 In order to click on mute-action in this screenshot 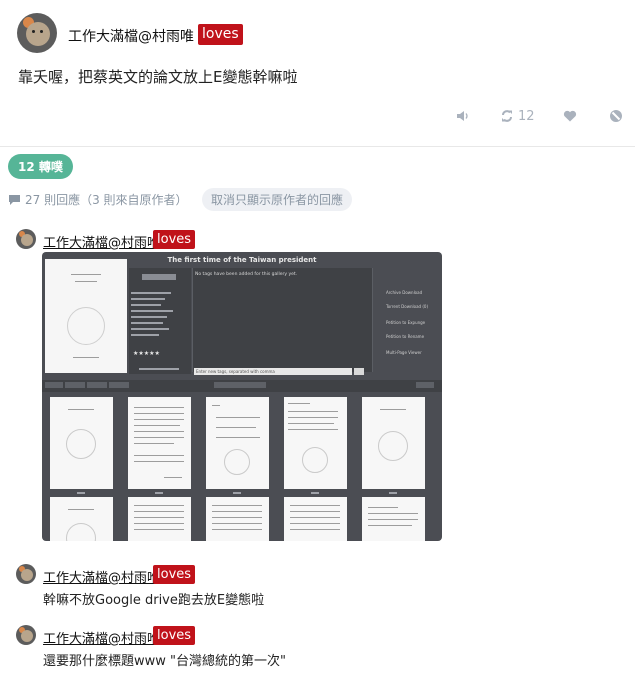, I will do `click(463, 116)`.